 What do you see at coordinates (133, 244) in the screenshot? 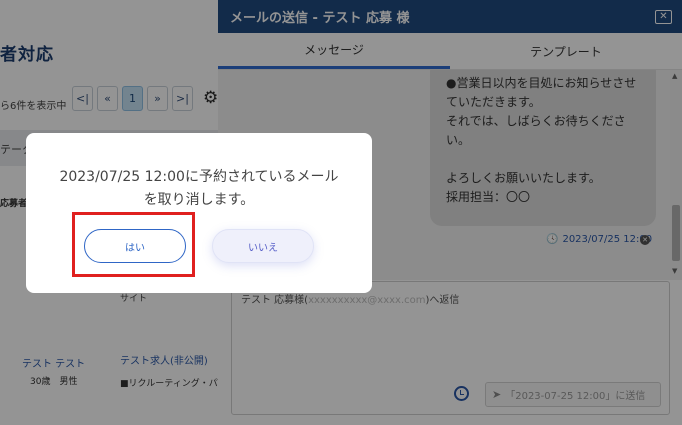
I see `highlight-box` at bounding box center [133, 244].